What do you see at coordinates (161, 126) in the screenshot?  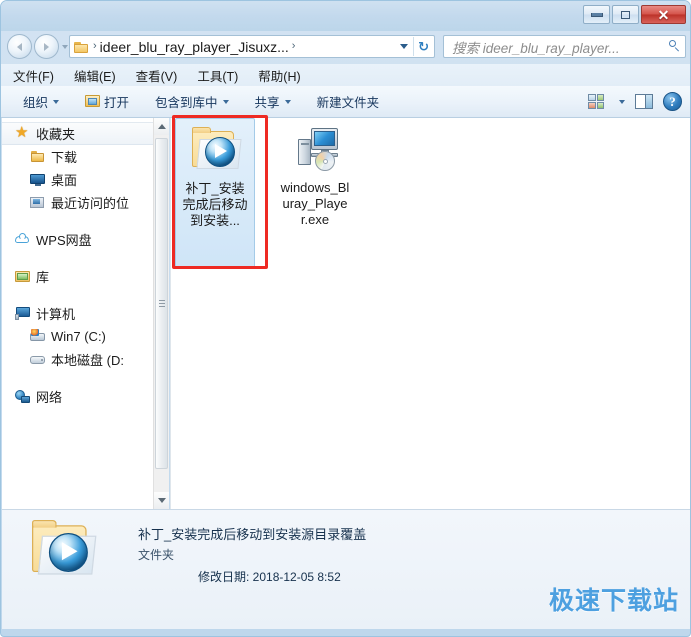 I see `scroll-up-button` at bounding box center [161, 126].